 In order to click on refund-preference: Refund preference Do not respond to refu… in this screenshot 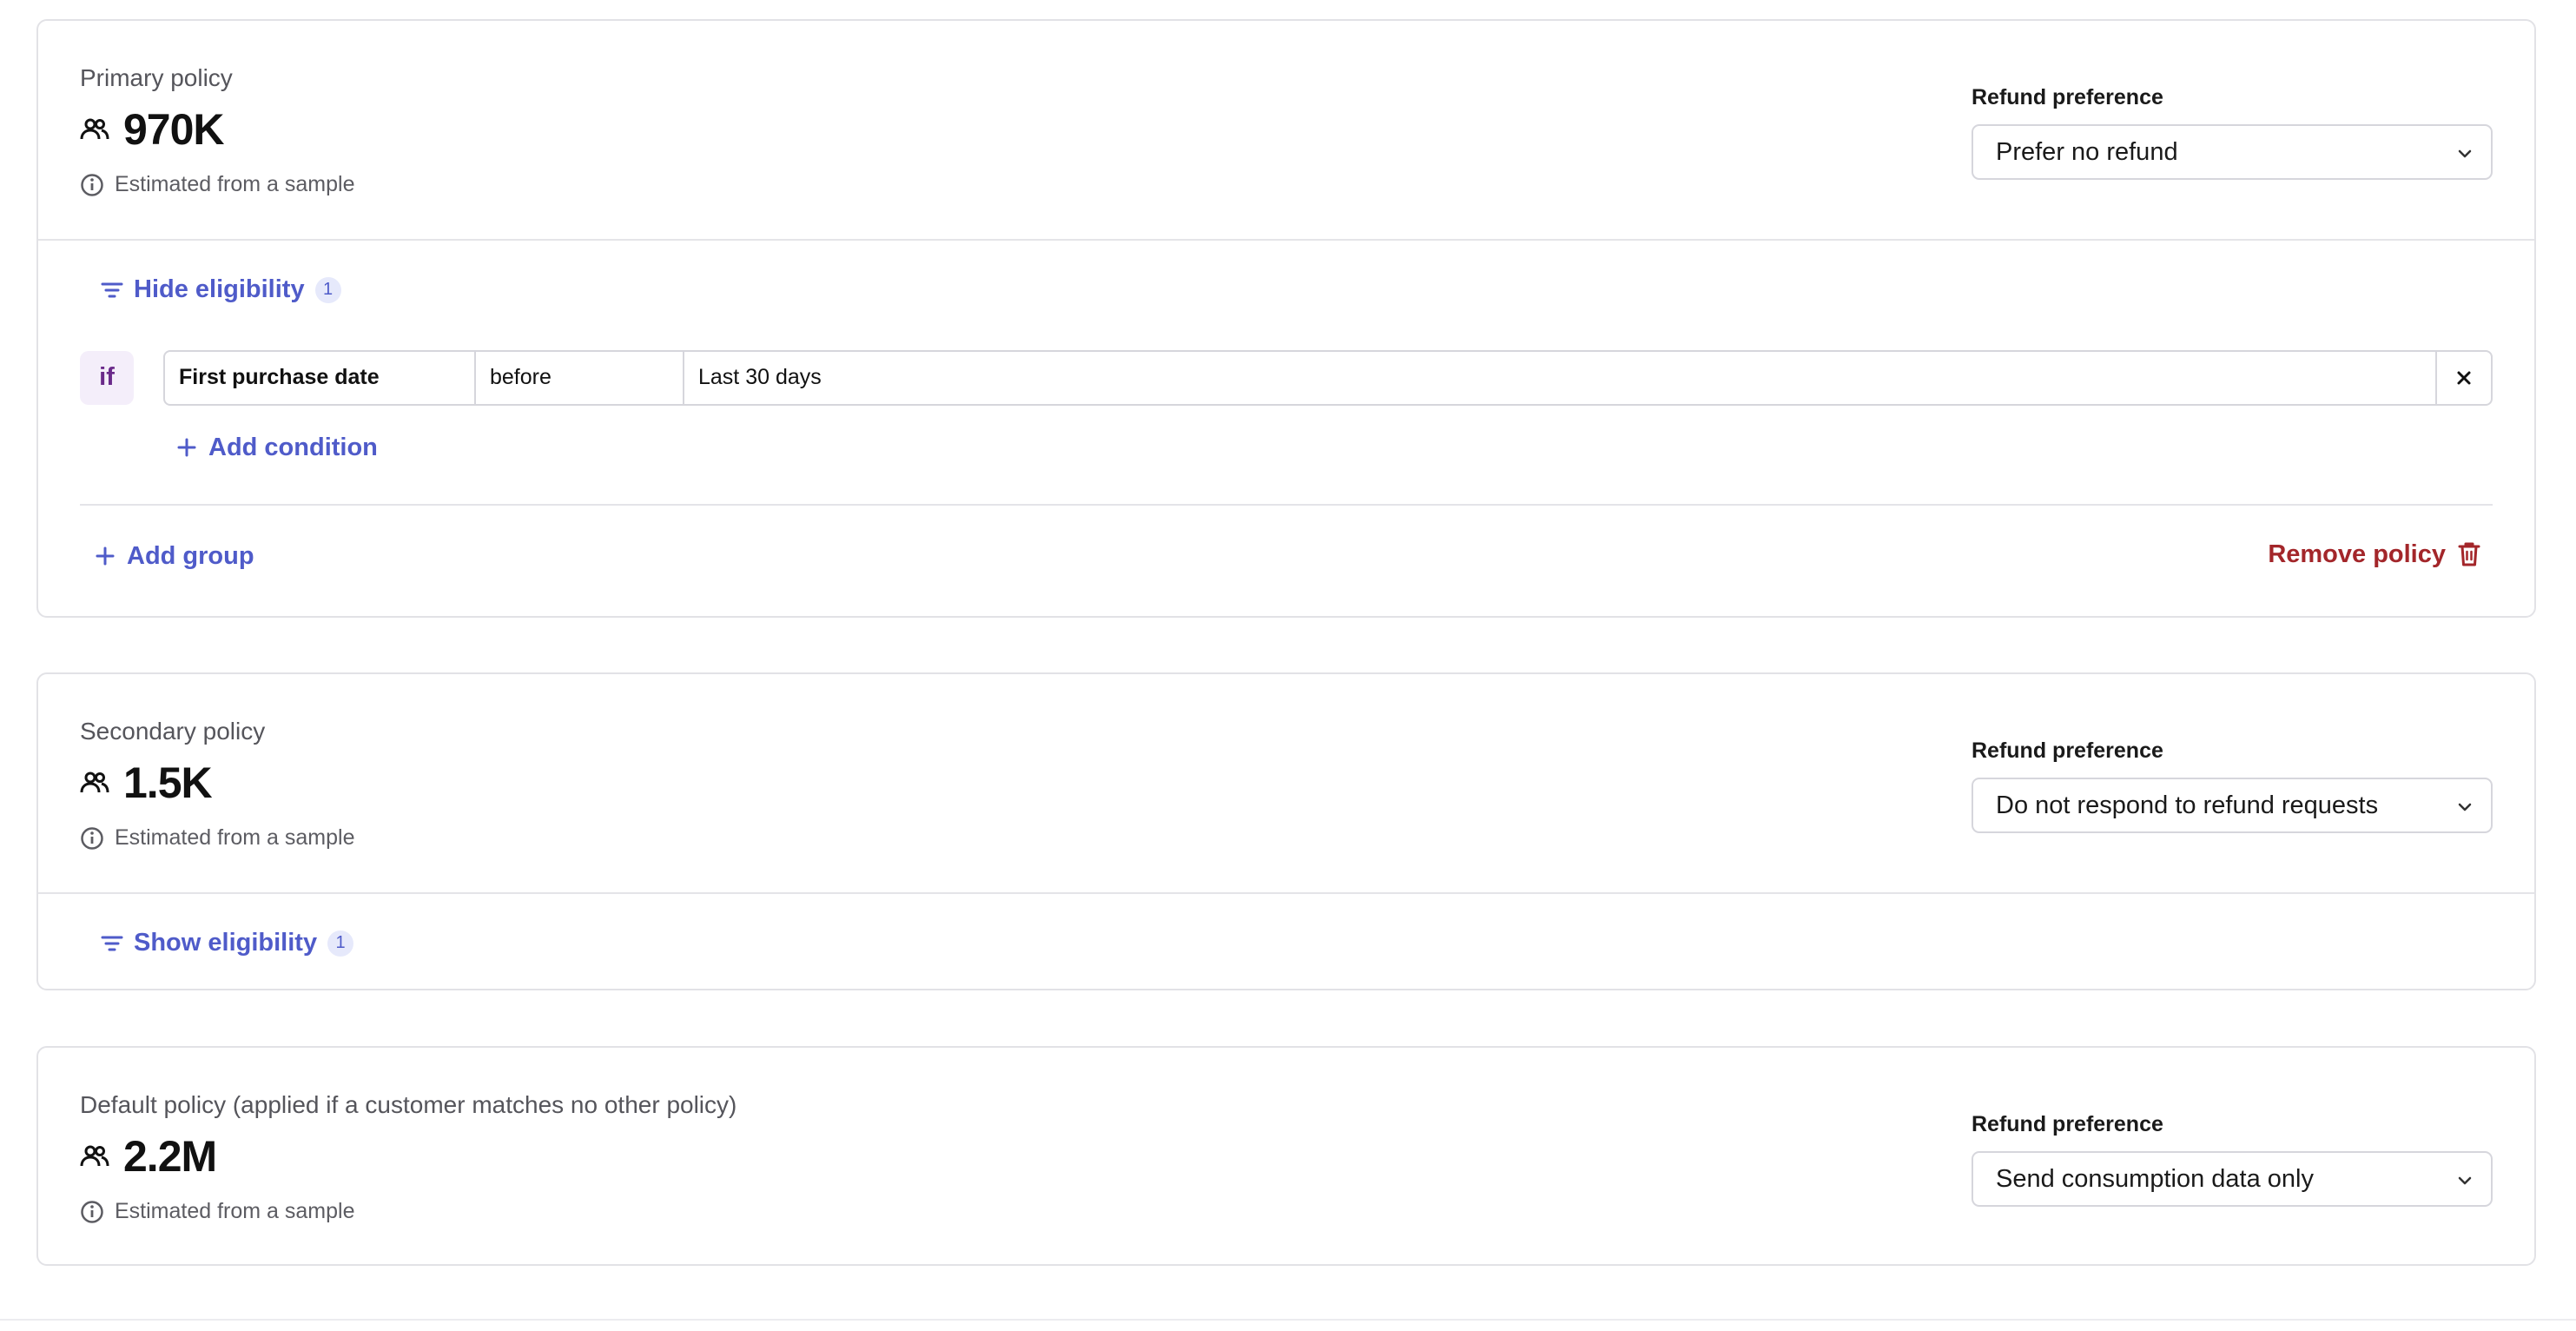, I will do `click(2232, 785)`.